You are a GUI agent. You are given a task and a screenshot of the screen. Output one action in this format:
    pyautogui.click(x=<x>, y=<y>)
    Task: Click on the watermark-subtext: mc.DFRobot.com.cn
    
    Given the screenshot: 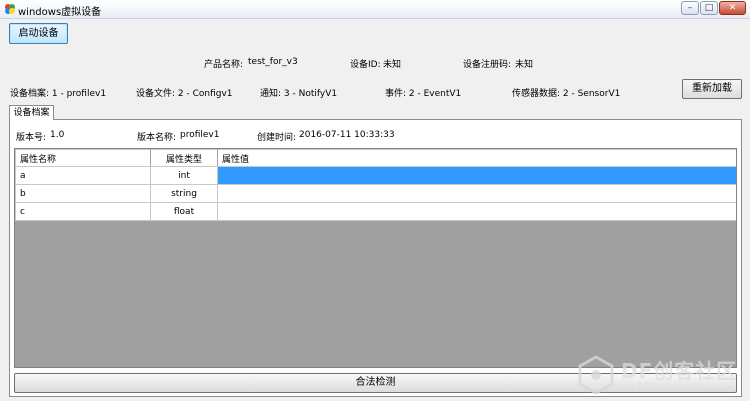 What is the action you would take?
    pyautogui.click(x=663, y=386)
    